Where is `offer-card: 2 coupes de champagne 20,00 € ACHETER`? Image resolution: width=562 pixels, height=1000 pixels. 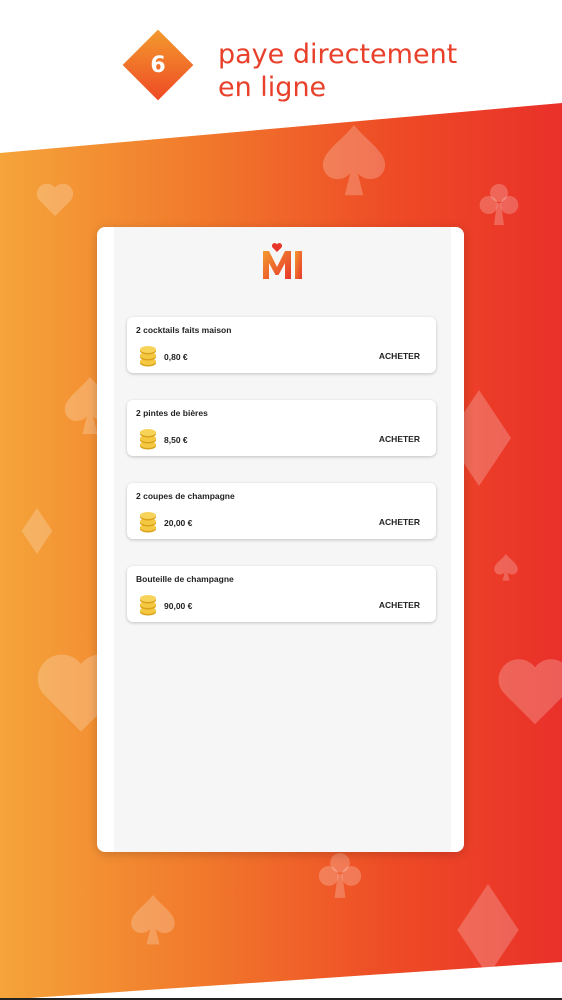 offer-card: 2 coupes de champagne 20,00 € ACHETER is located at coordinates (281, 511).